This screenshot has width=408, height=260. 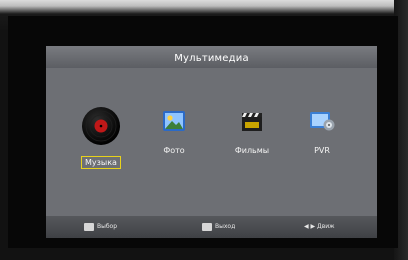 I want to click on menu-item-music: Музыка, so click(x=101, y=137).